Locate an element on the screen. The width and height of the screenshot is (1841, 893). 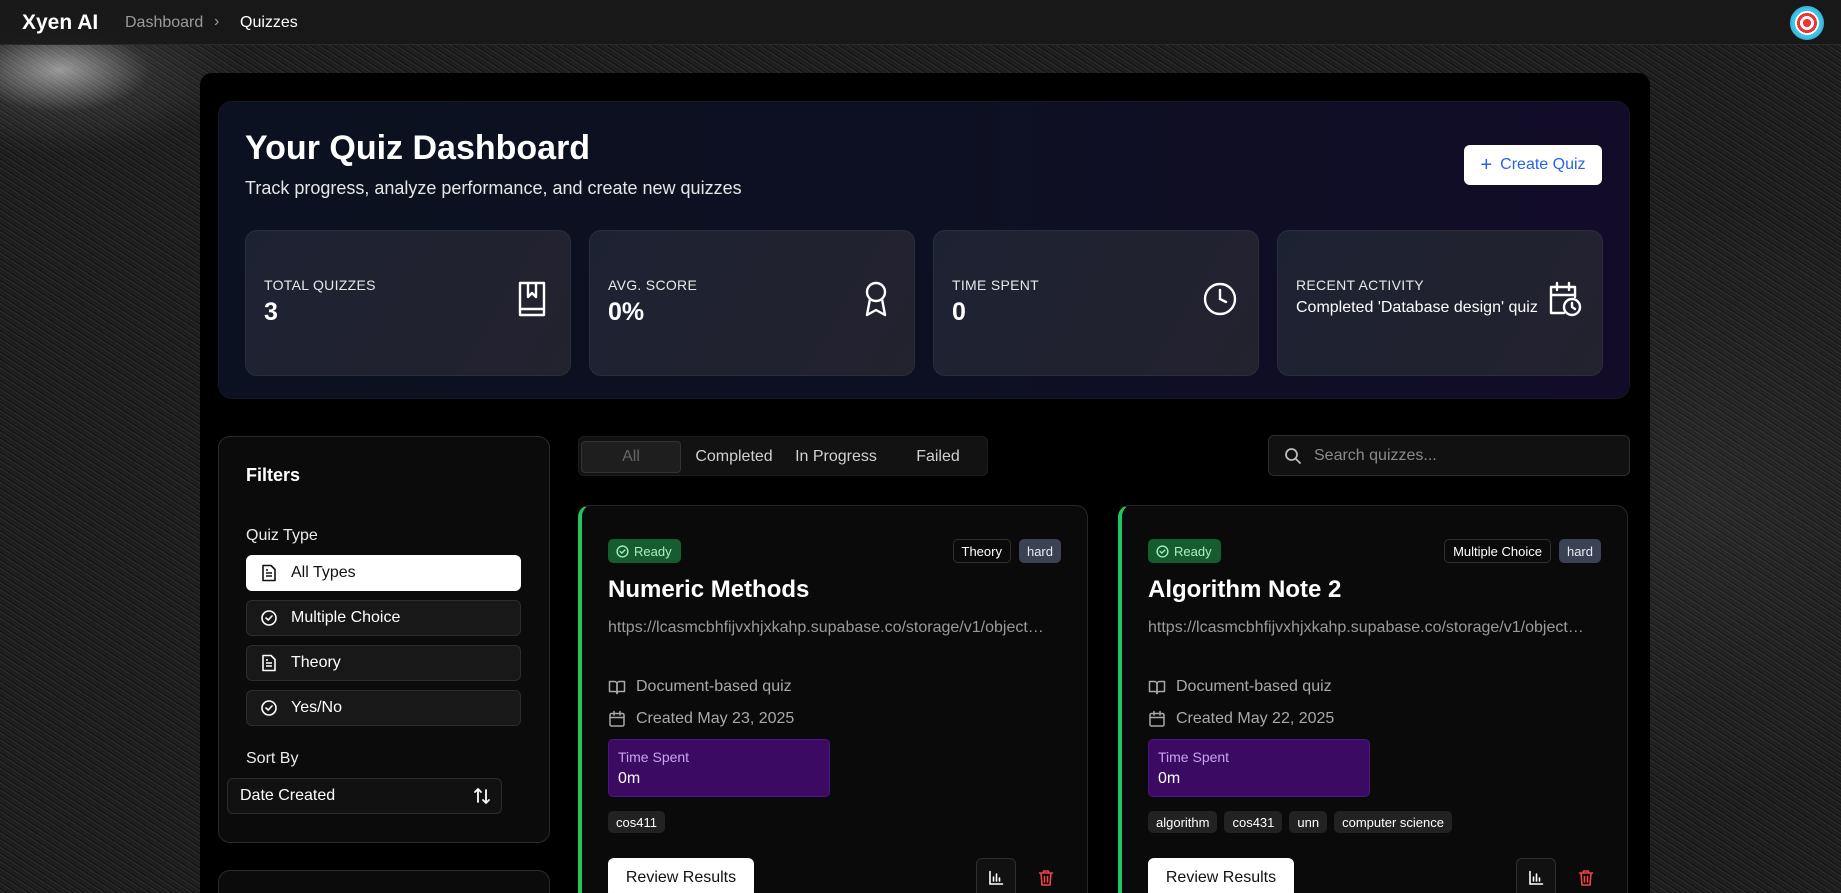
stat-value: 0% is located at coordinates (626, 312).